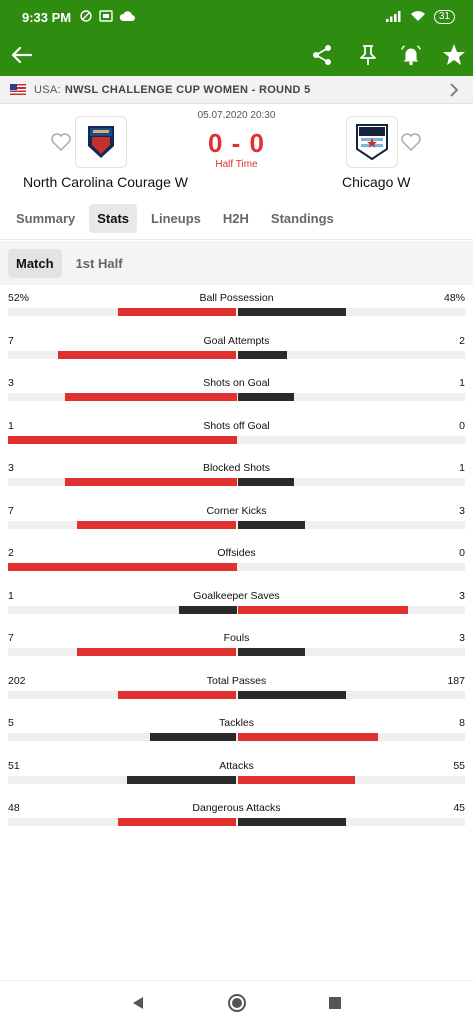 Image resolution: width=473 pixels, height=1024 pixels. What do you see at coordinates (236, 816) in the screenshot?
I see `stat-row: 48 Dangerous Attacks 45` at bounding box center [236, 816].